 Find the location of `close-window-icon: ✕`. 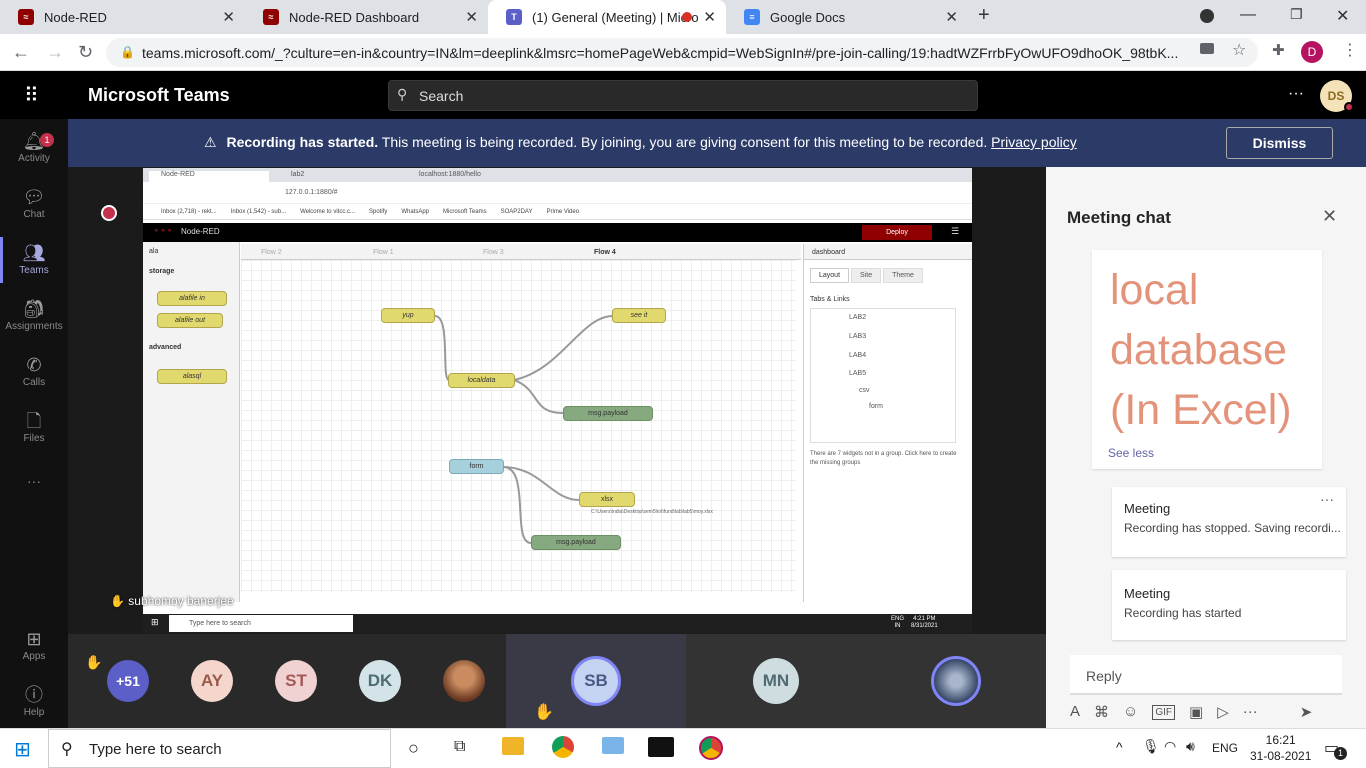

close-window-icon: ✕ is located at coordinates (1342, 16).